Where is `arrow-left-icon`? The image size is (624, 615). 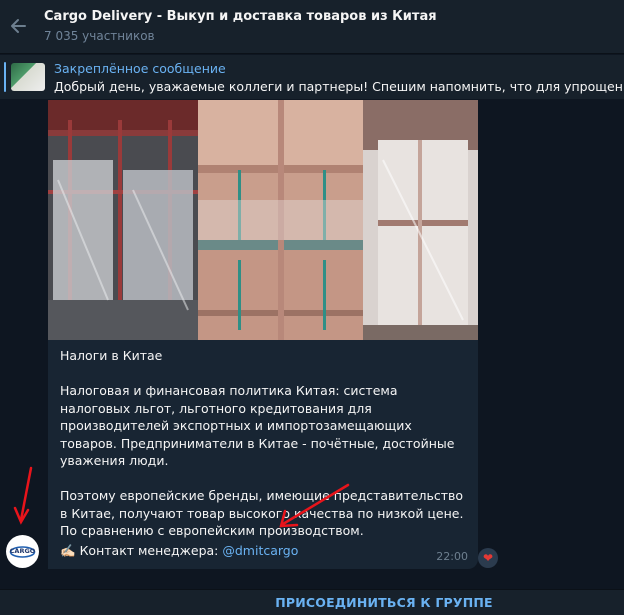
arrow-left-icon is located at coordinates (18, 26).